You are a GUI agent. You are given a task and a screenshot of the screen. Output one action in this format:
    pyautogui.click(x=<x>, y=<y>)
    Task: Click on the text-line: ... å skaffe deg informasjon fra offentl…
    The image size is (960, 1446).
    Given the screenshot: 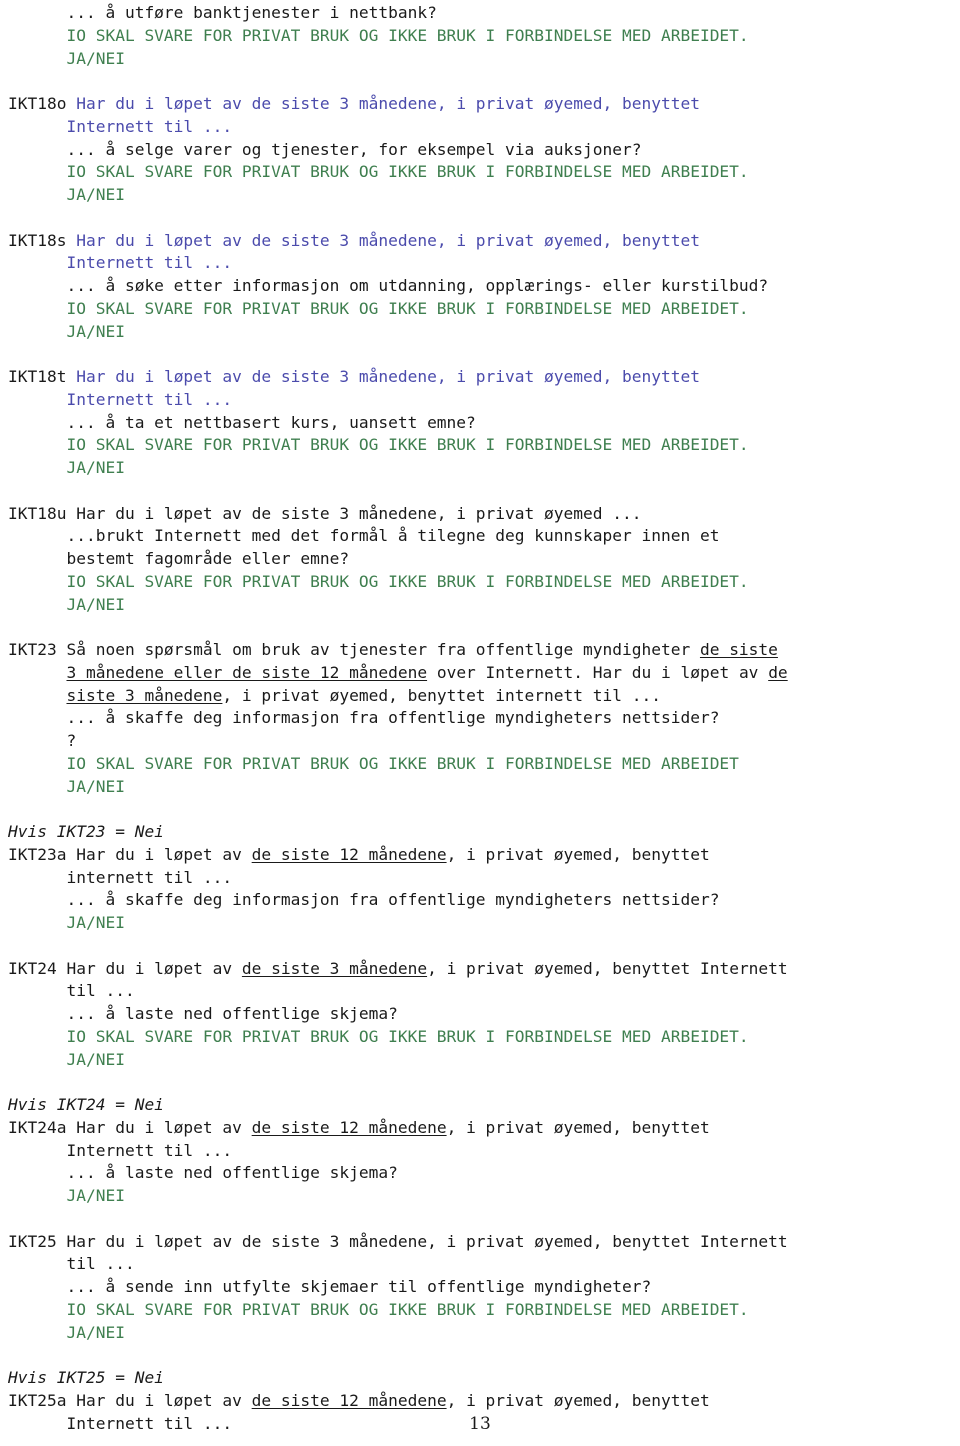 What is the action you would take?
    pyautogui.click(x=482, y=718)
    